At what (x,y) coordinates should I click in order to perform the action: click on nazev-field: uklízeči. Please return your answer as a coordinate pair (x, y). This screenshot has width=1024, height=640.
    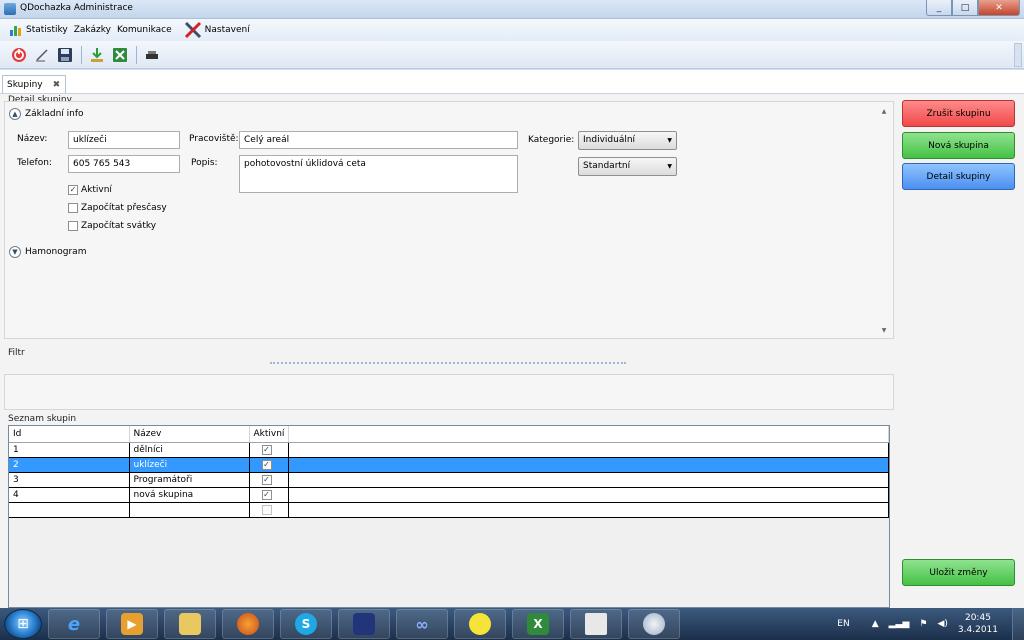
    Looking at the image, I should click on (124, 140).